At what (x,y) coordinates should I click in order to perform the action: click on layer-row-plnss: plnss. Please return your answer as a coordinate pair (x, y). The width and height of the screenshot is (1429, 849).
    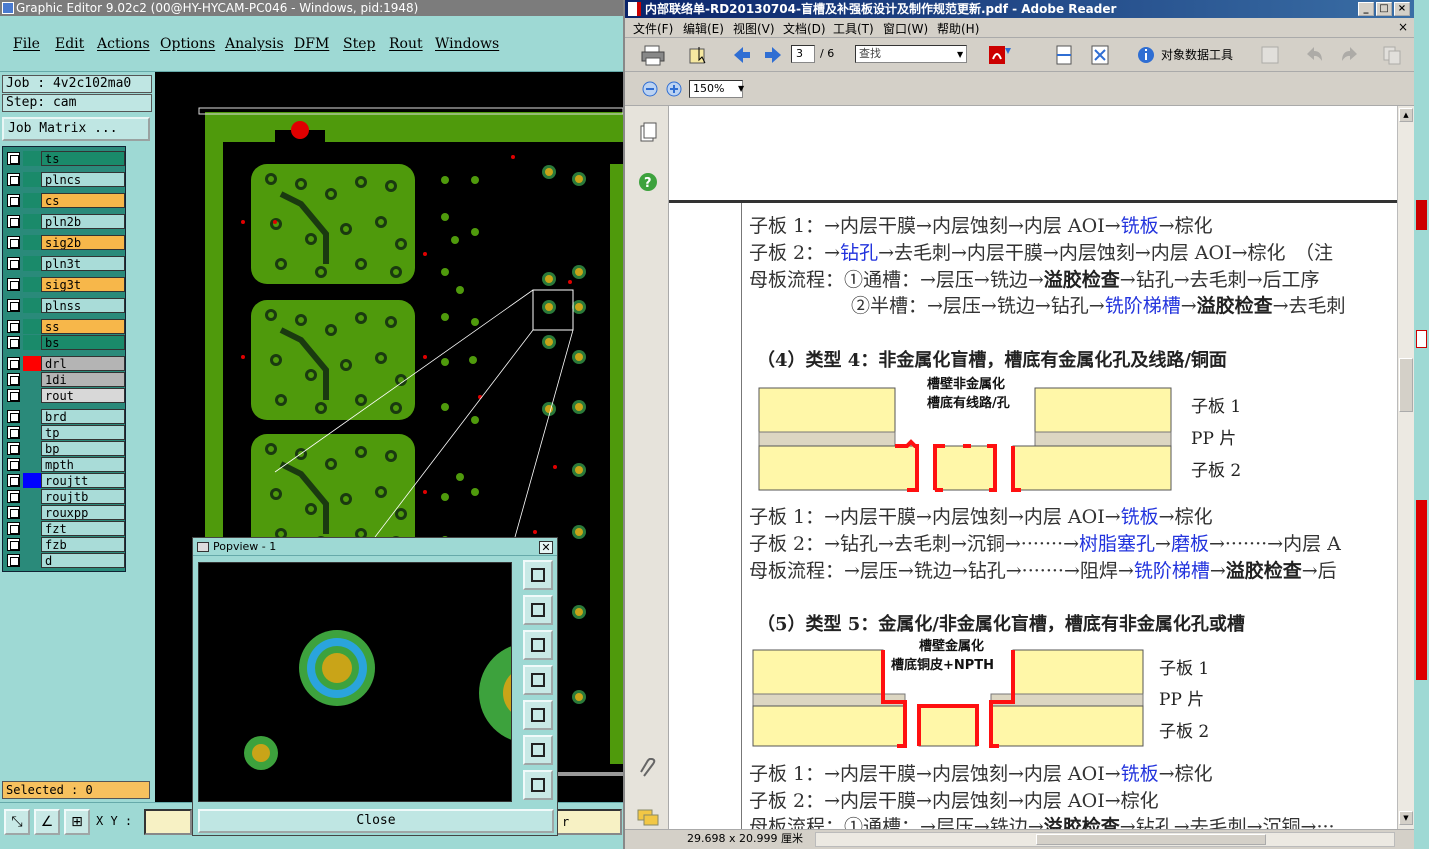
    Looking at the image, I should click on (65, 305).